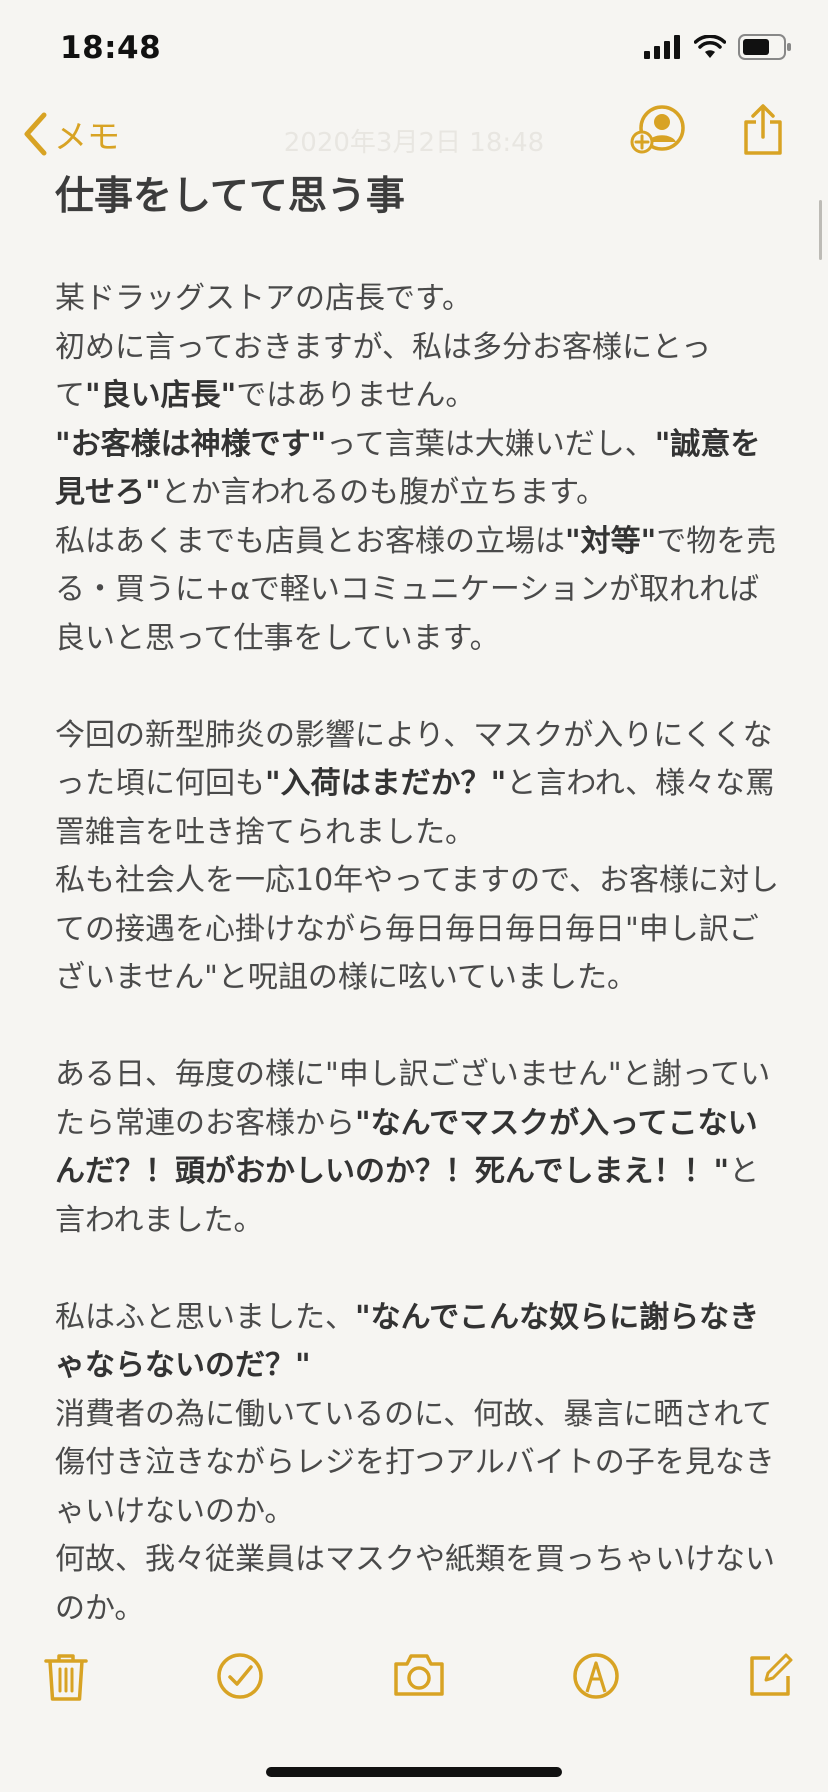 The image size is (828, 1792). I want to click on add-person-icon, so click(657, 129).